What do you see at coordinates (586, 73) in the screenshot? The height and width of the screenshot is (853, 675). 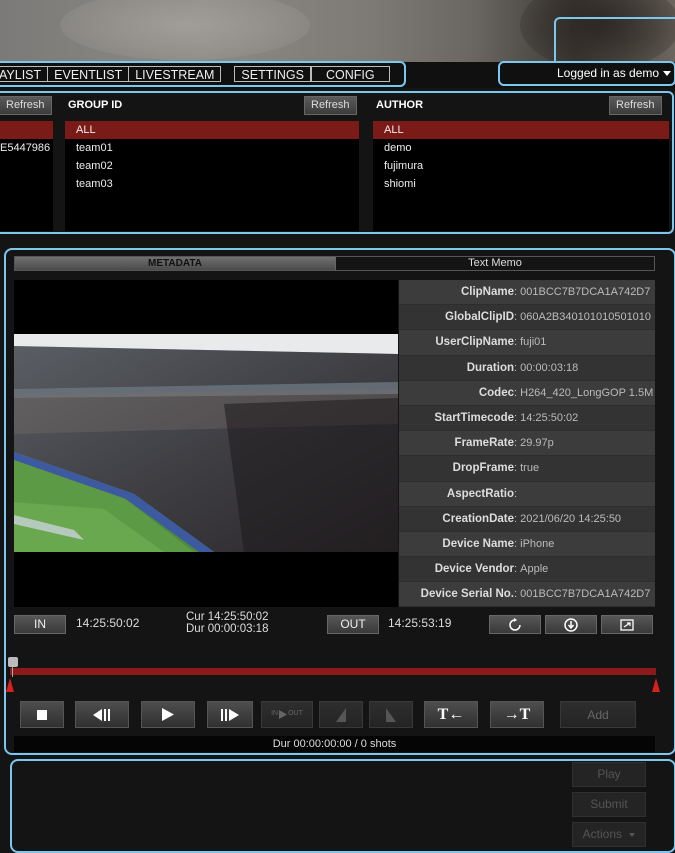 I see `login-highlight` at bounding box center [586, 73].